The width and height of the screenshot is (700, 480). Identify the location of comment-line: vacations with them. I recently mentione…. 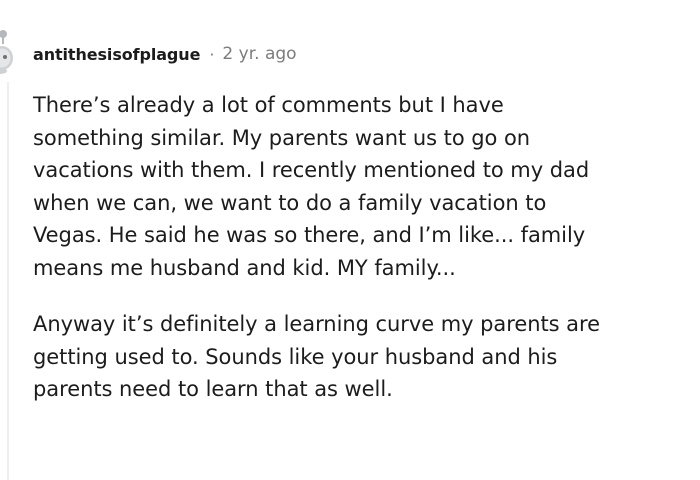
(311, 170).